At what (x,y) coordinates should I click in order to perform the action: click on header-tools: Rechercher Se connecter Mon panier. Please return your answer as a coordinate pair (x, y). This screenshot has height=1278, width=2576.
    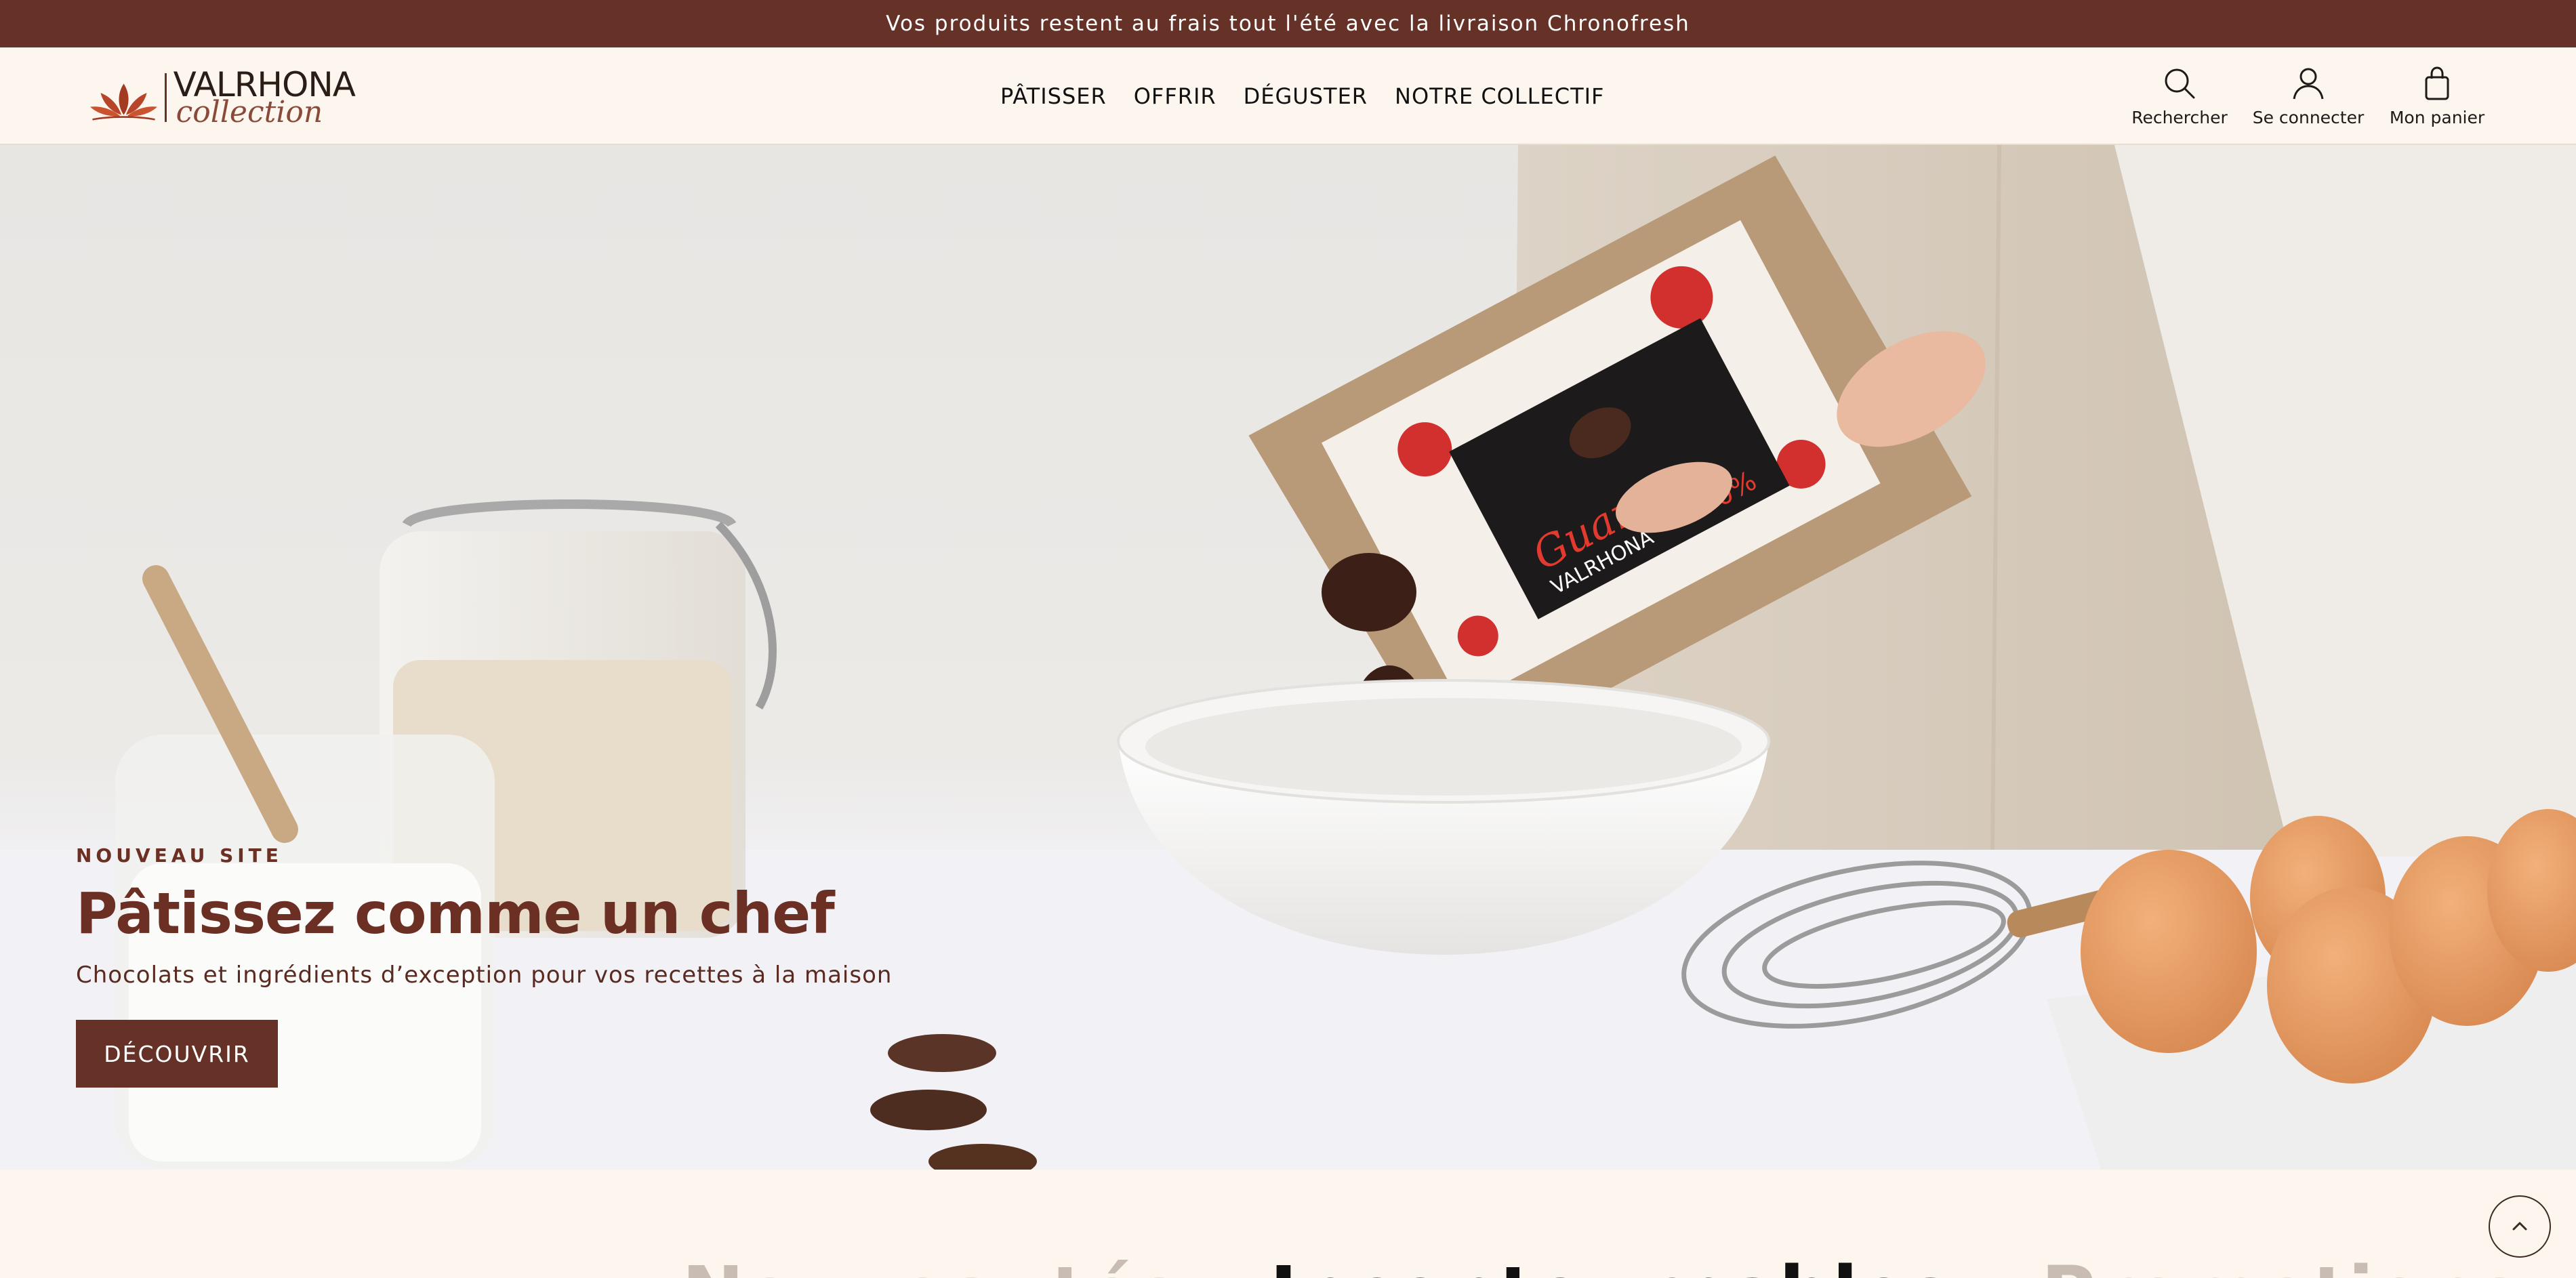
    Looking at the image, I should click on (2308, 96).